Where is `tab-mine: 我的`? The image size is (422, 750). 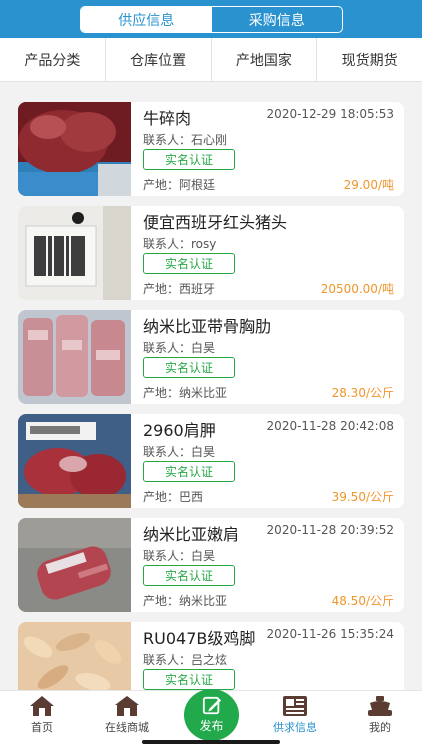
tab-mine: 我的 is located at coordinates (380, 715).